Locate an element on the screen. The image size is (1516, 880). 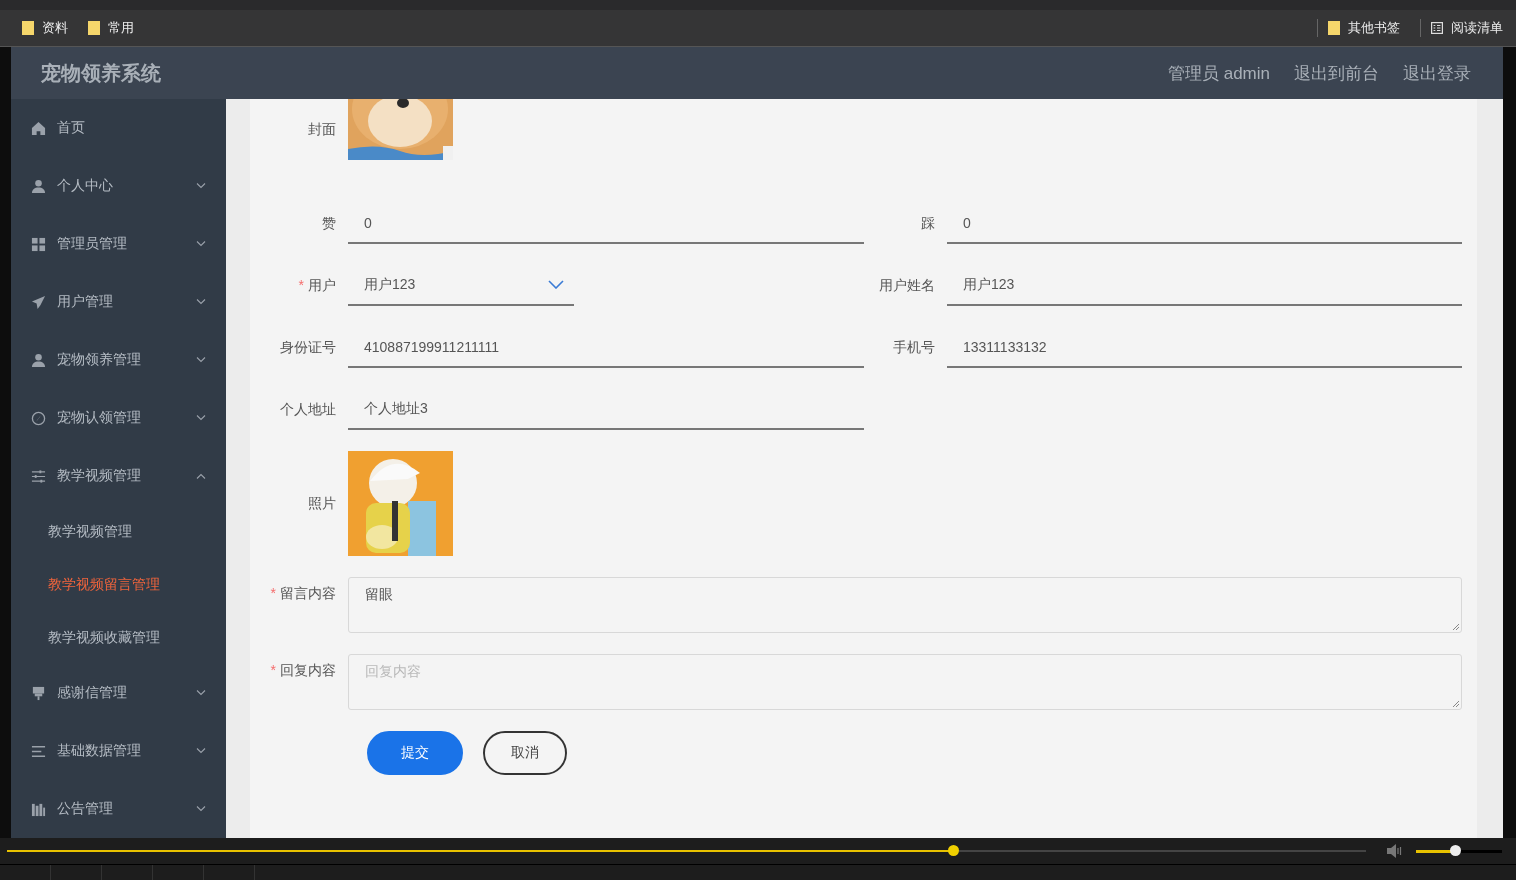
home-icon is located at coordinates (38, 128).